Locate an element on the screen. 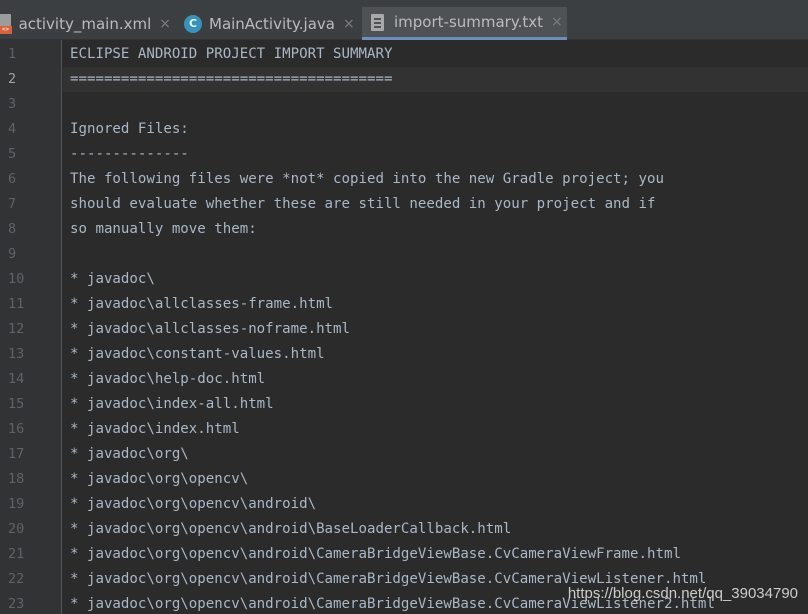 Image resolution: width=808 pixels, height=614 pixels. code-line: * javadoc\ is located at coordinates (392, 279).